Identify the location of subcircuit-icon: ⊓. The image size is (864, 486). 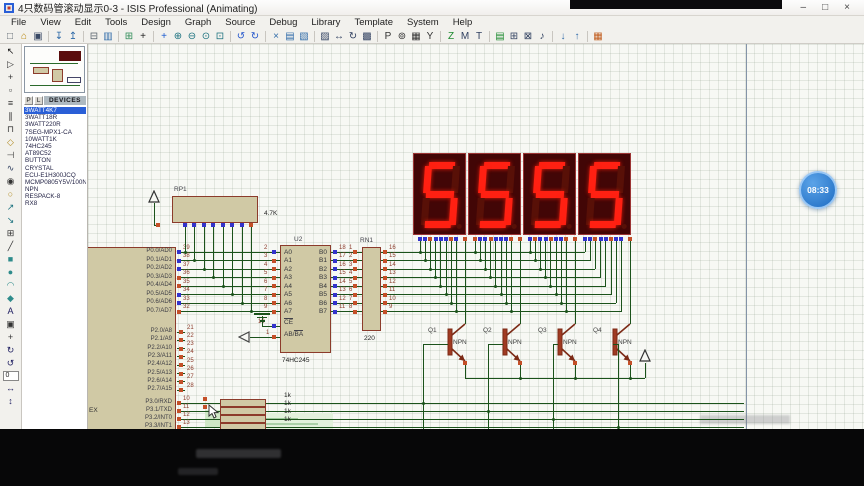
(11, 129).